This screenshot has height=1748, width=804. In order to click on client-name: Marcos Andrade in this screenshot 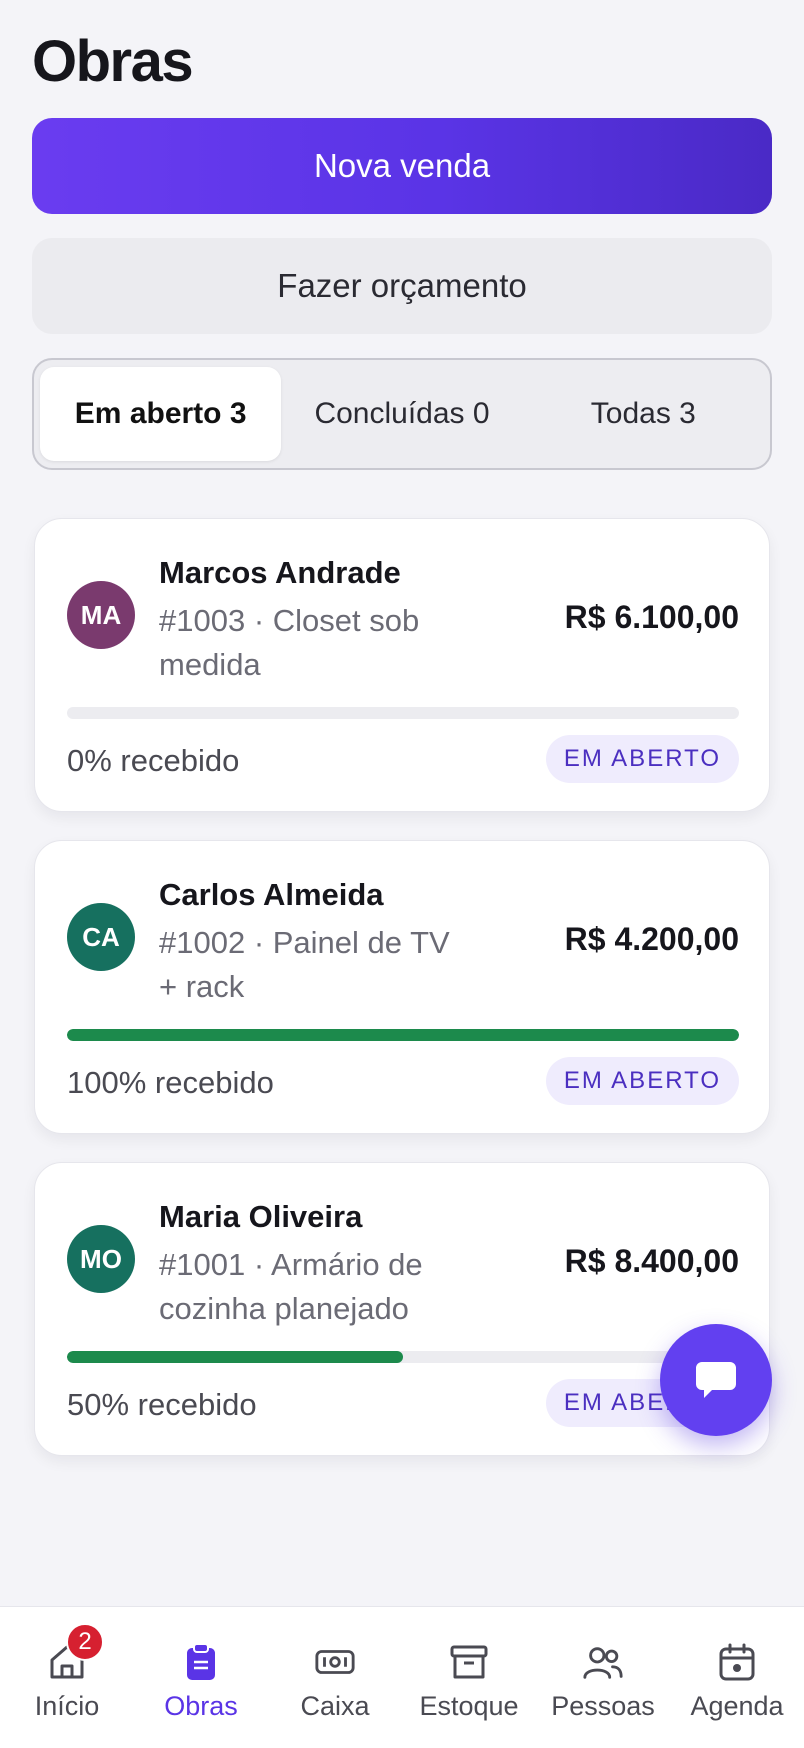, I will do `click(280, 572)`.